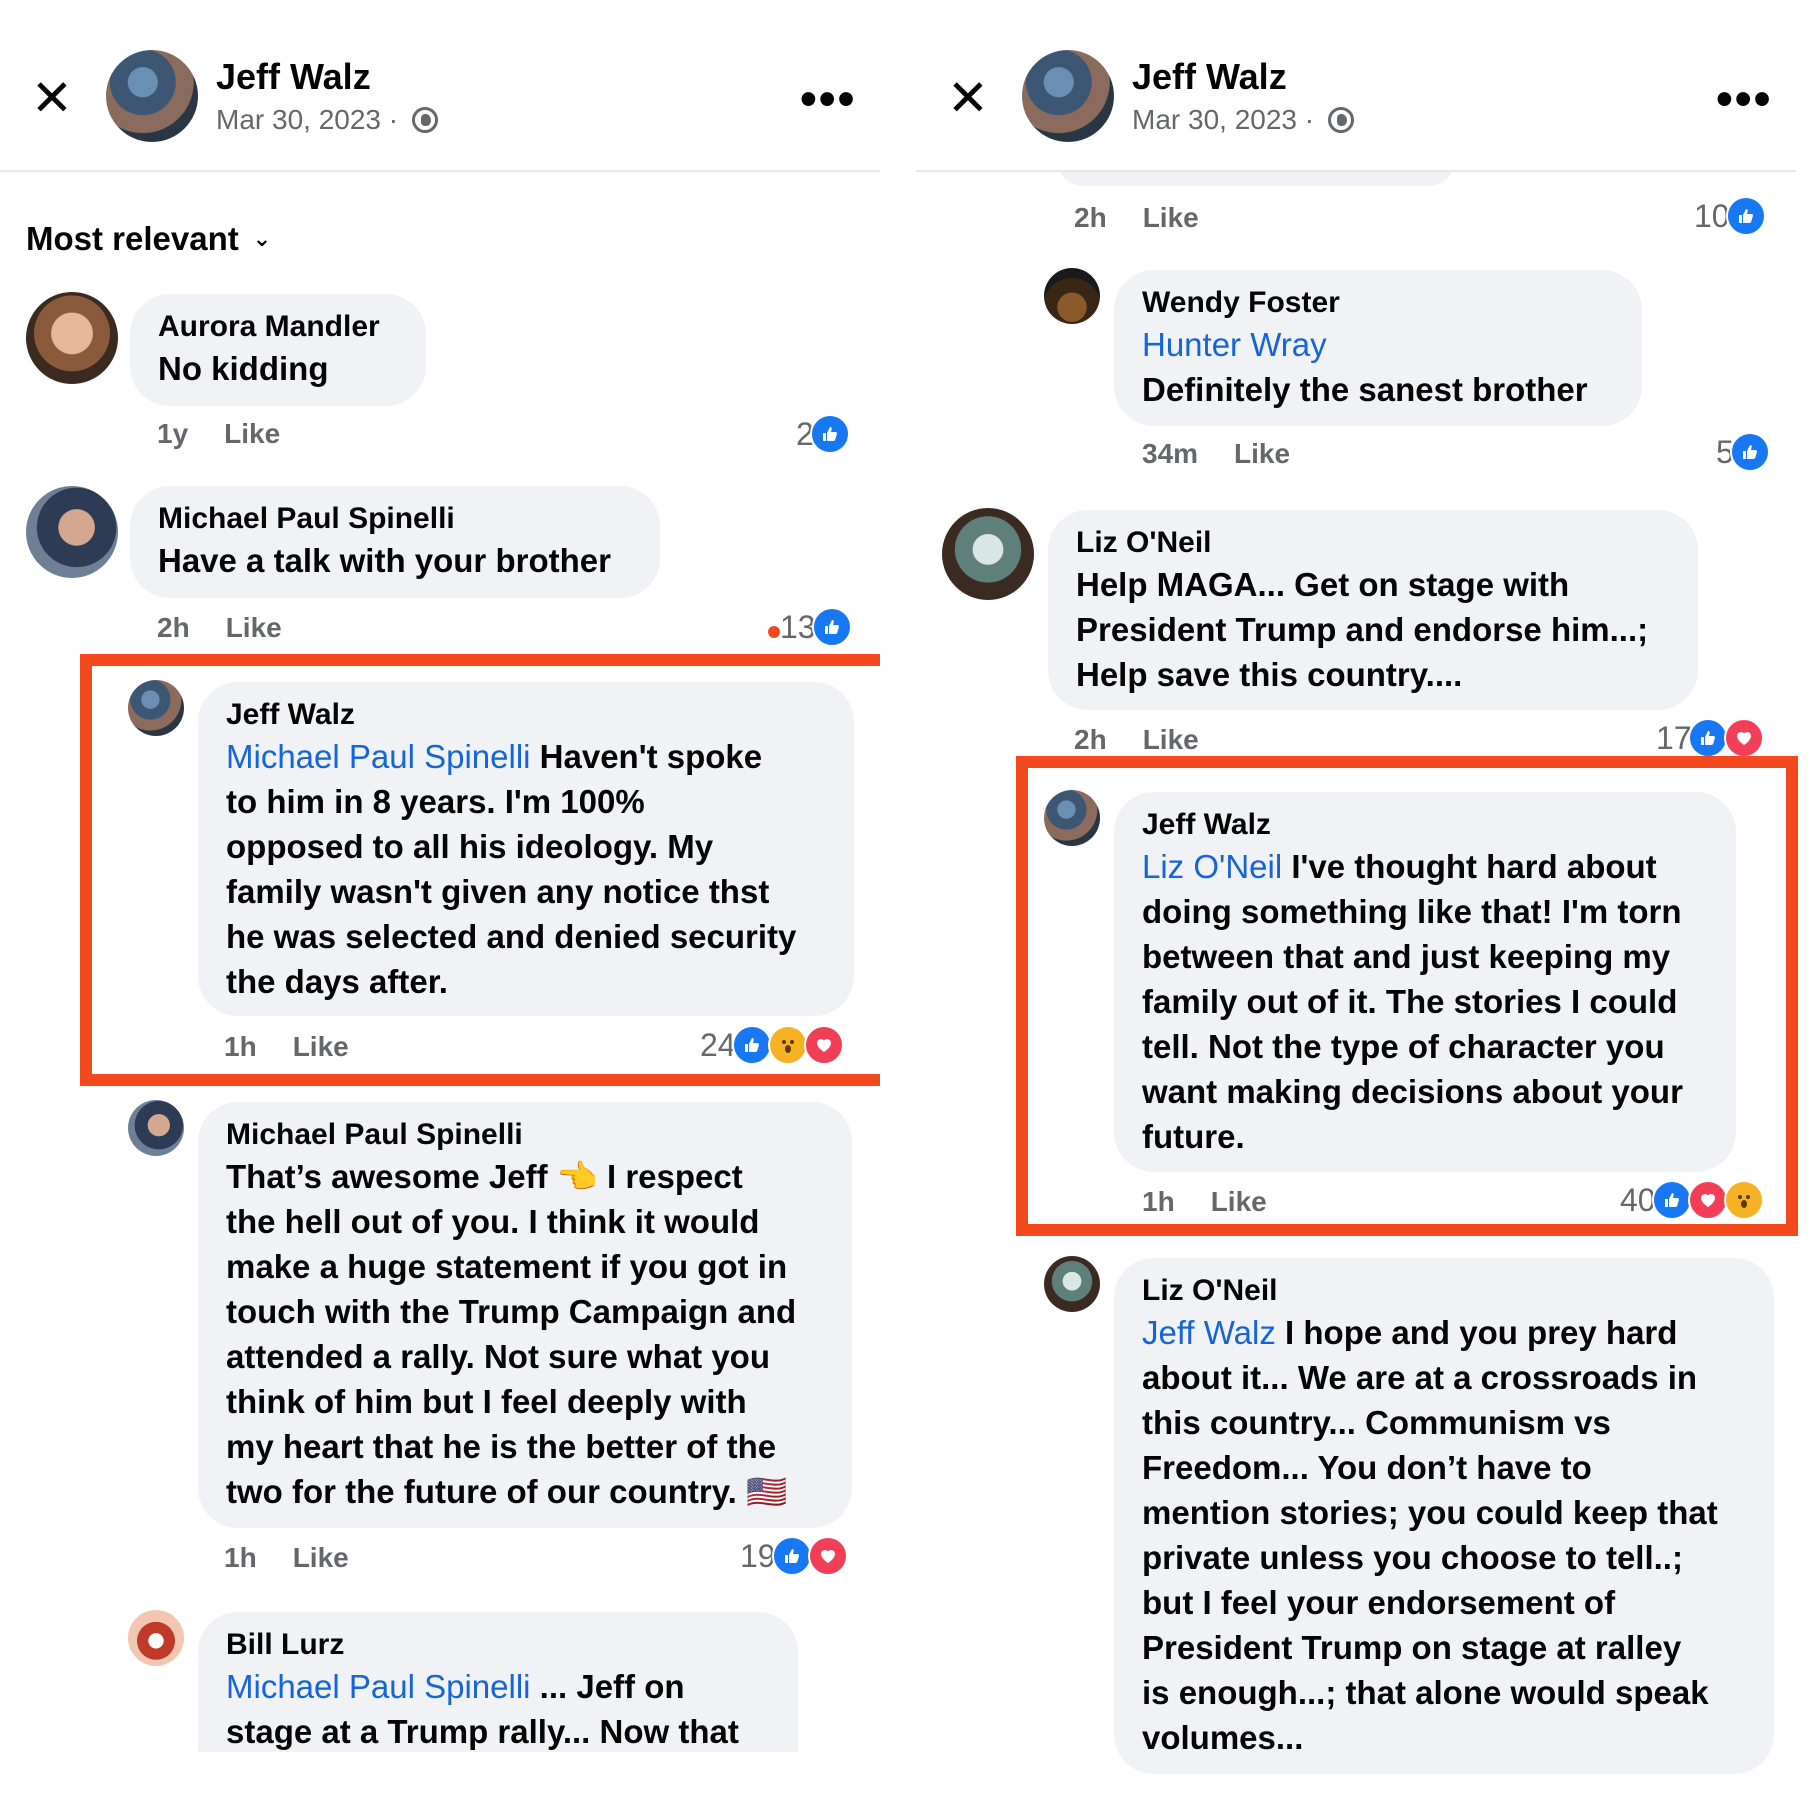  Describe the element at coordinates (440, 1785) in the screenshot. I see `bottom-crop` at that location.